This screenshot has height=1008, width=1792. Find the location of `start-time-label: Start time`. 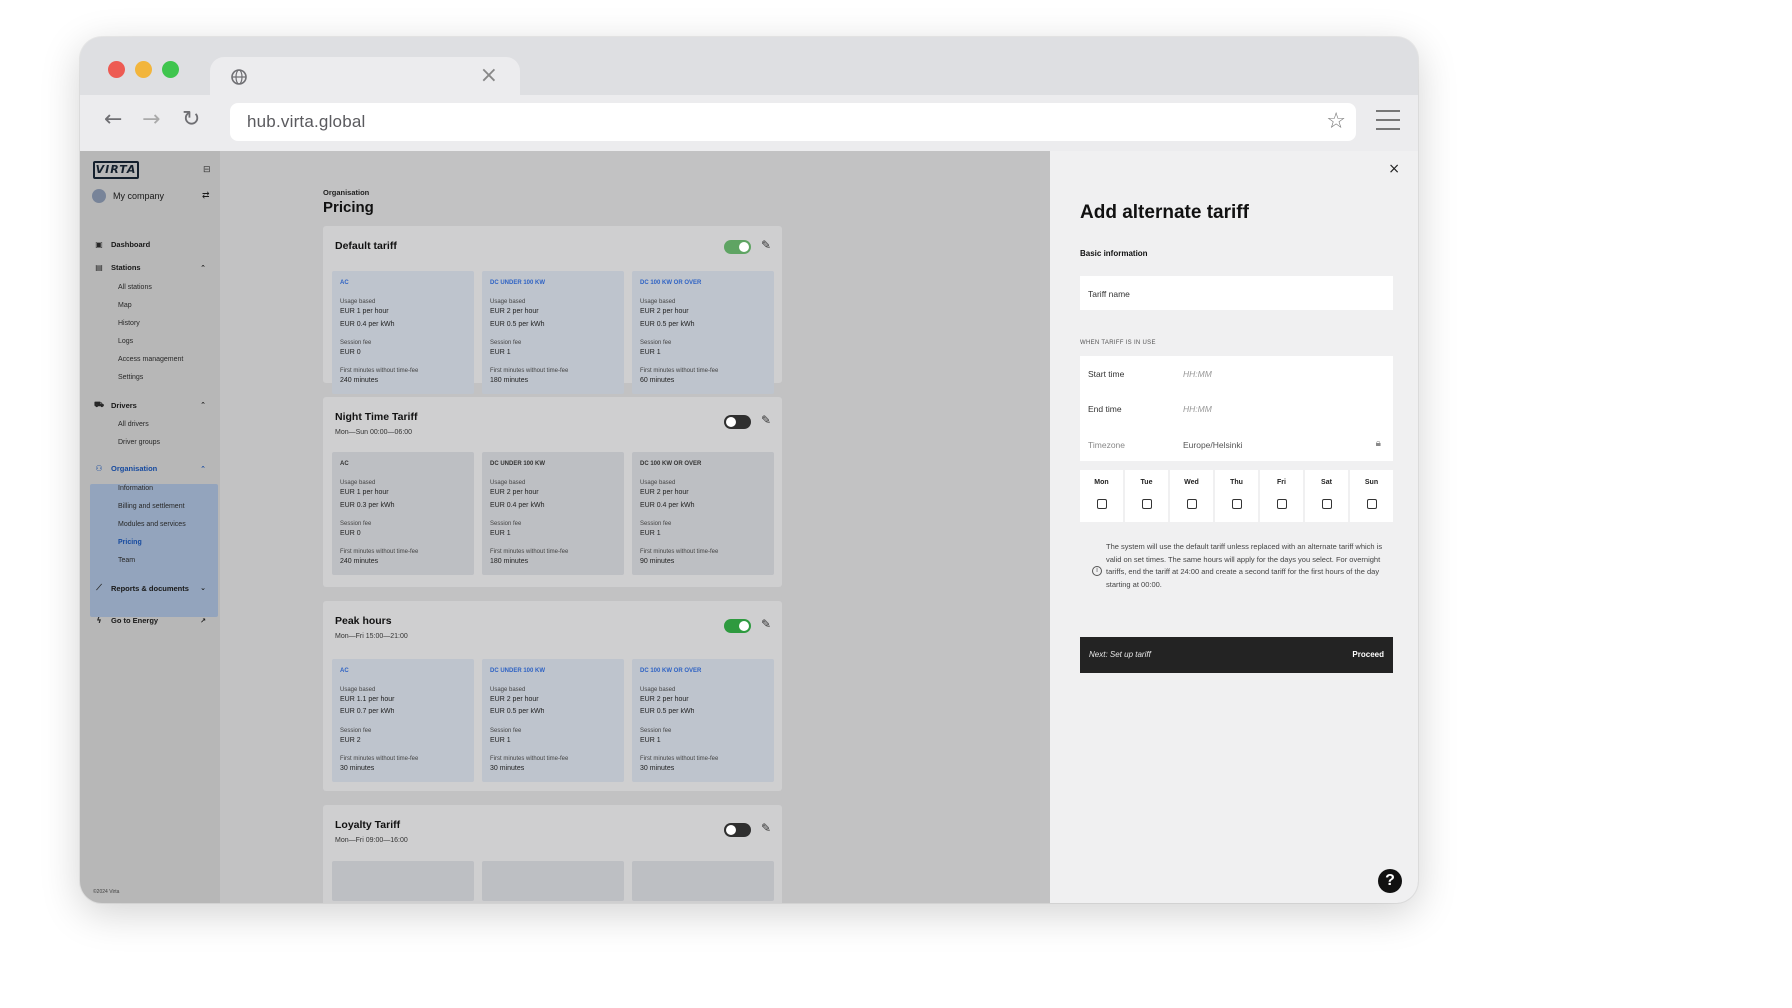

start-time-label: Start time is located at coordinates (1106, 374).